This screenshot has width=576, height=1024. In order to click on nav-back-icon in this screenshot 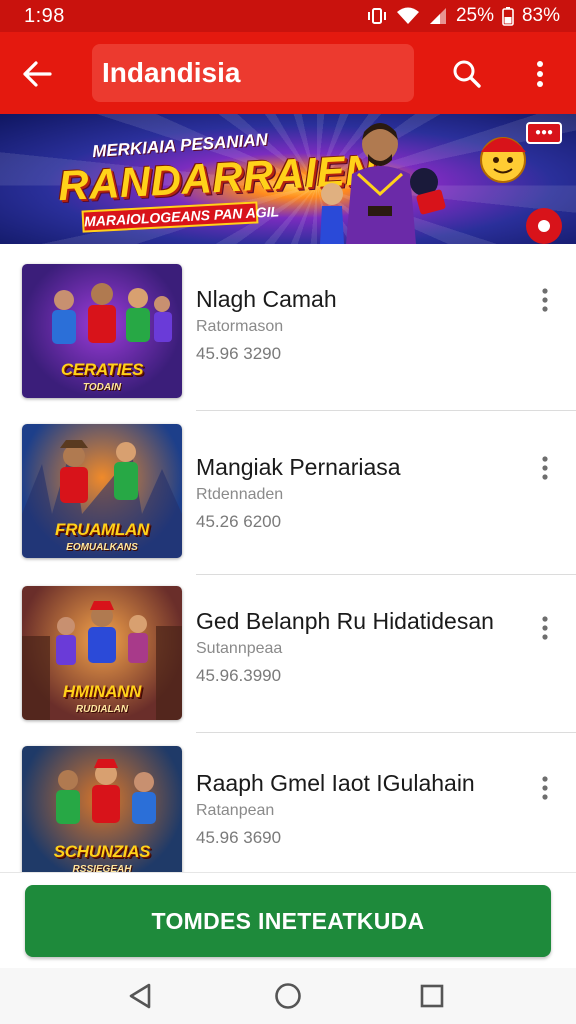, I will do `click(140, 996)`.